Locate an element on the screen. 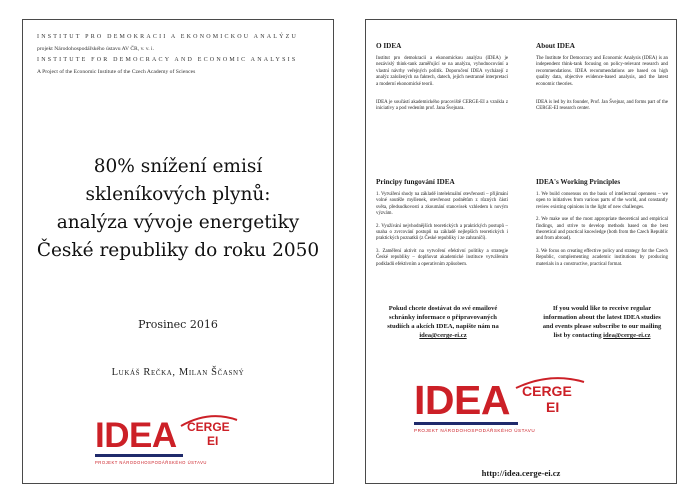 Image resolution: width=700 pixels, height=500 pixels. about-heading-cz: O IDEA is located at coordinates (389, 46).